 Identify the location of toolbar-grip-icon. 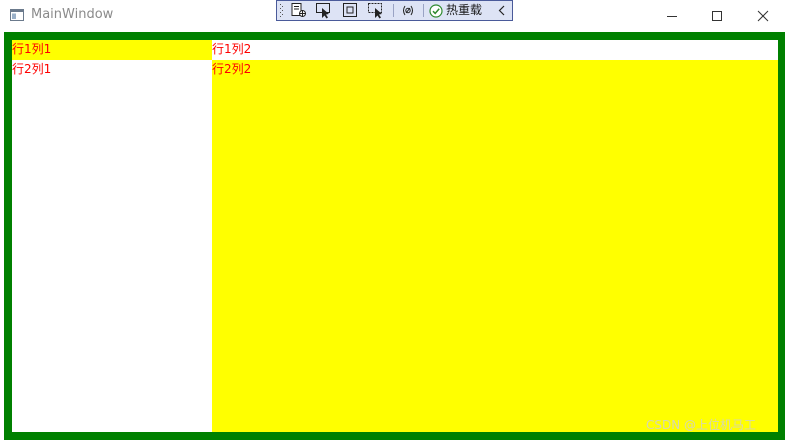
(282, 11).